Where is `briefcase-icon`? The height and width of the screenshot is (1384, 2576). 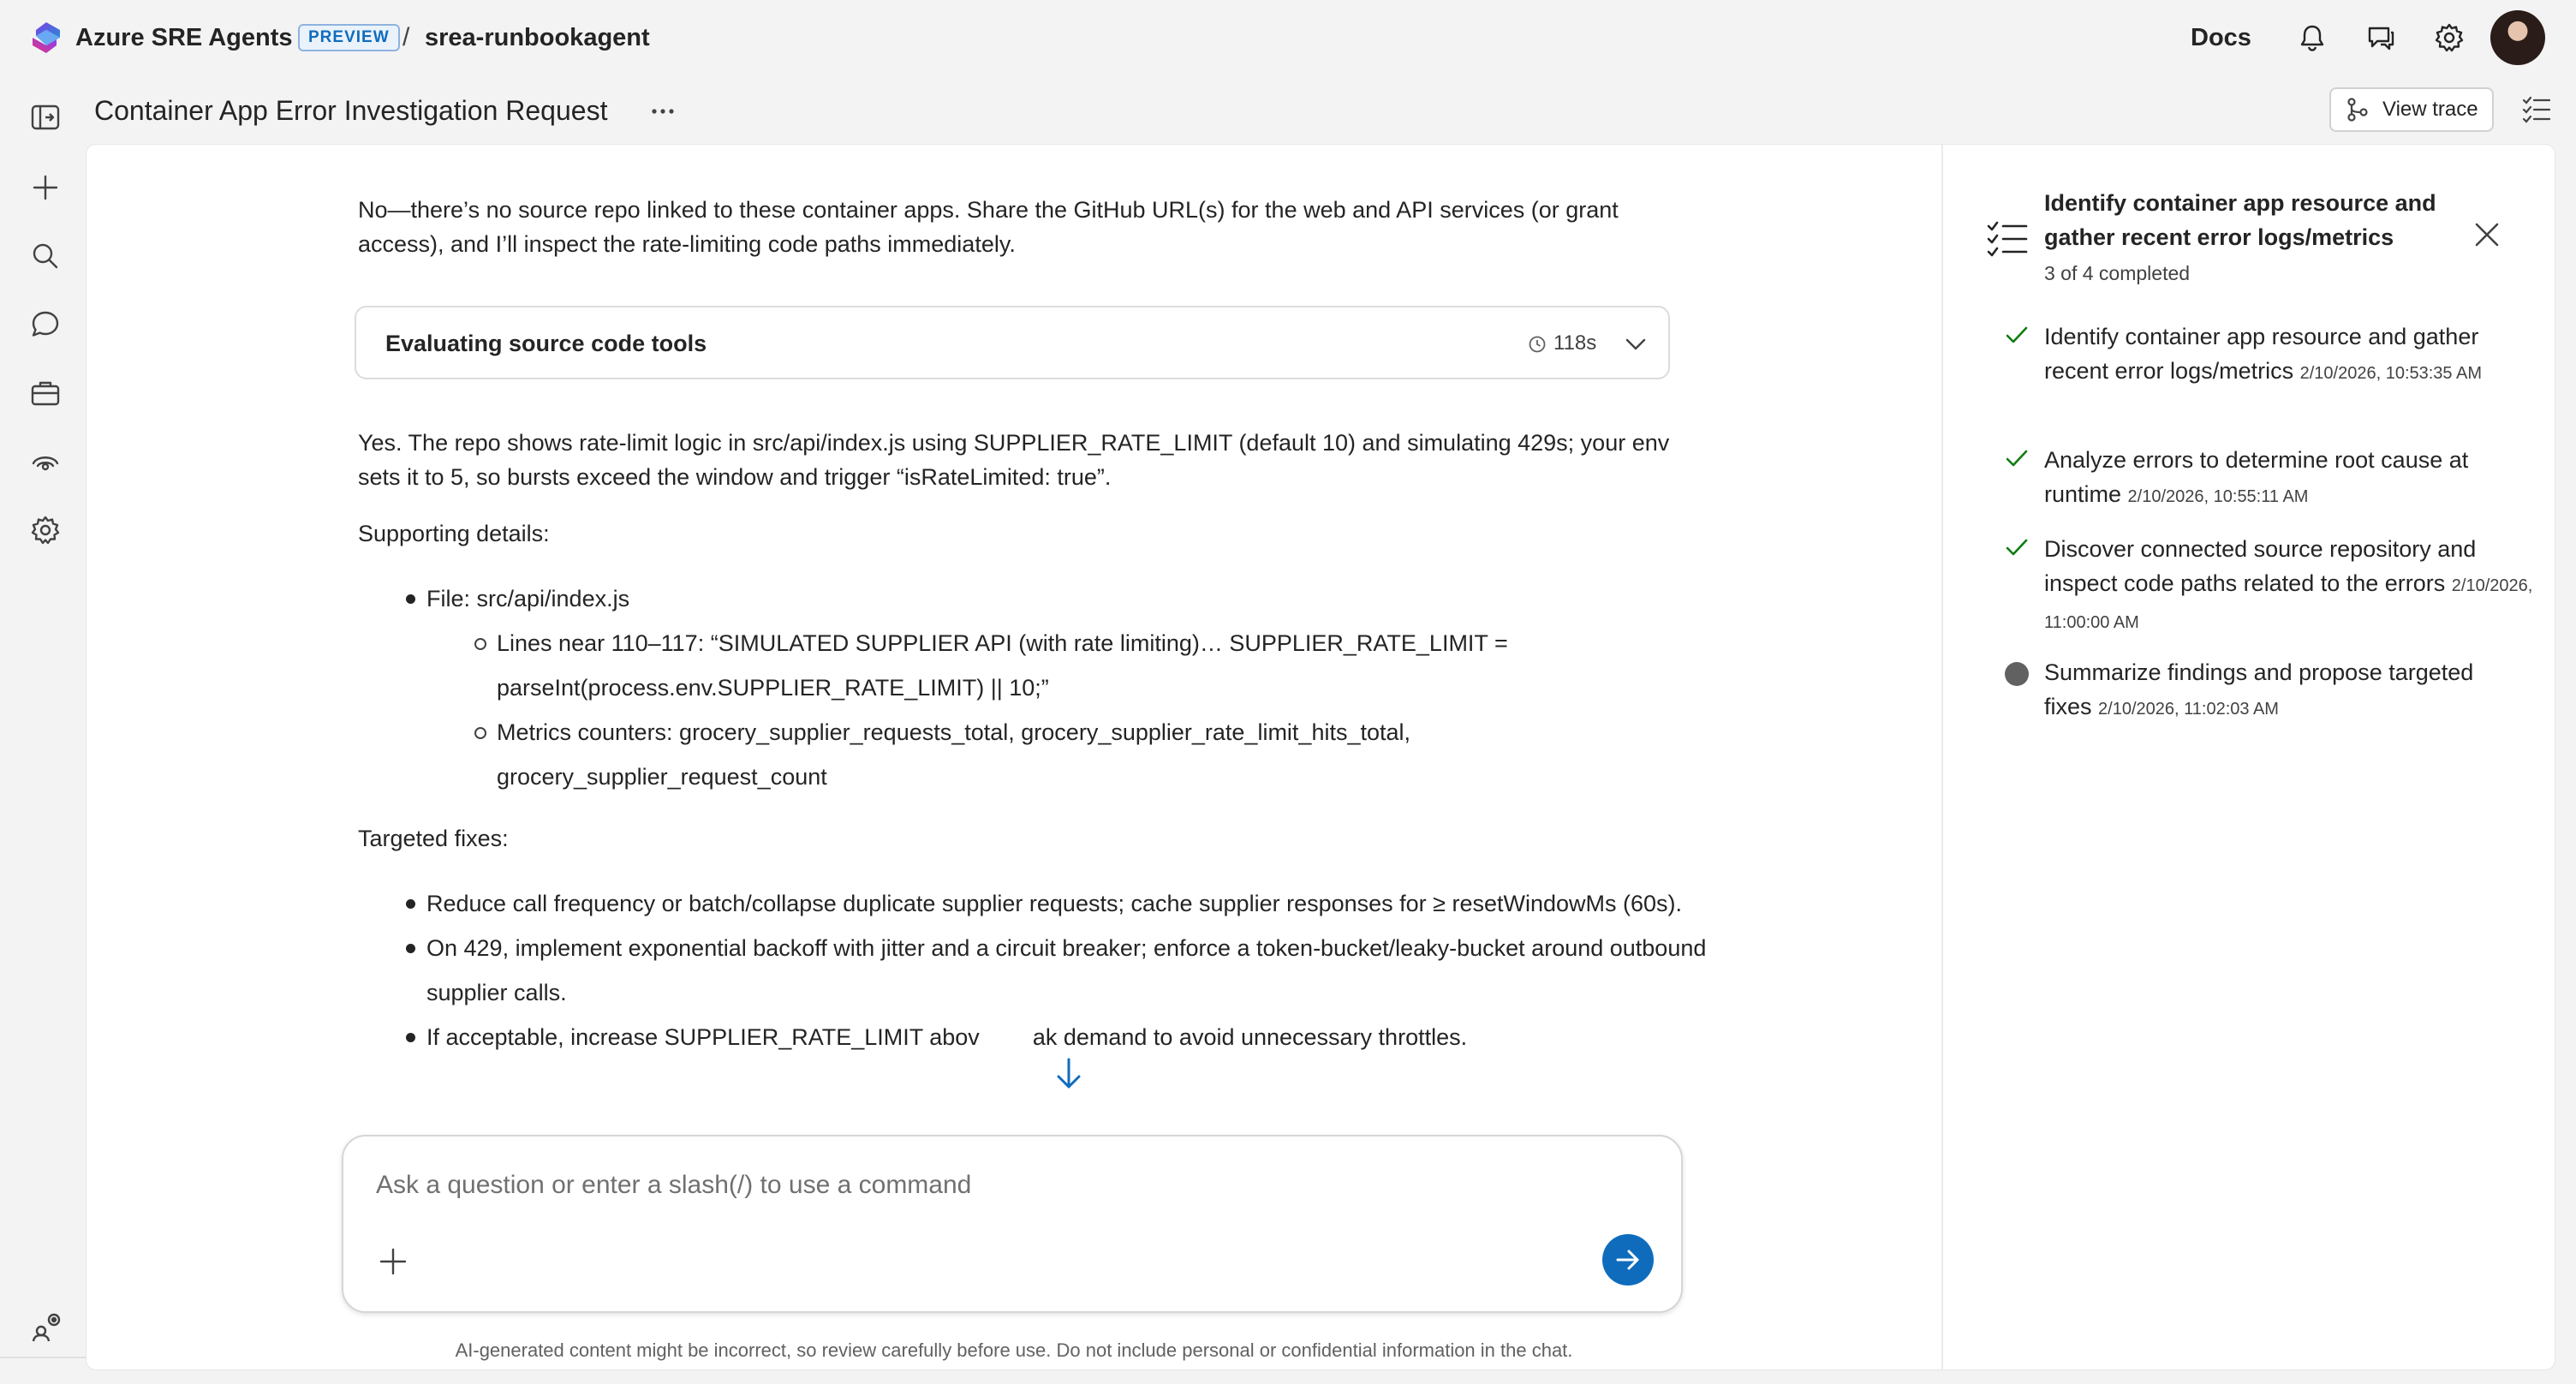
briefcase-icon is located at coordinates (45, 393).